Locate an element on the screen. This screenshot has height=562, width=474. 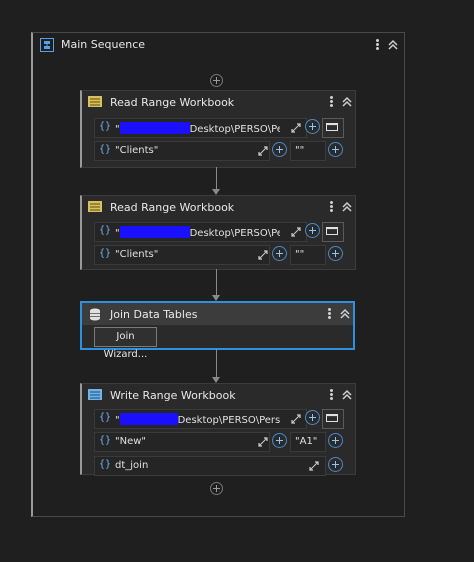
database-icon is located at coordinates (95, 314).